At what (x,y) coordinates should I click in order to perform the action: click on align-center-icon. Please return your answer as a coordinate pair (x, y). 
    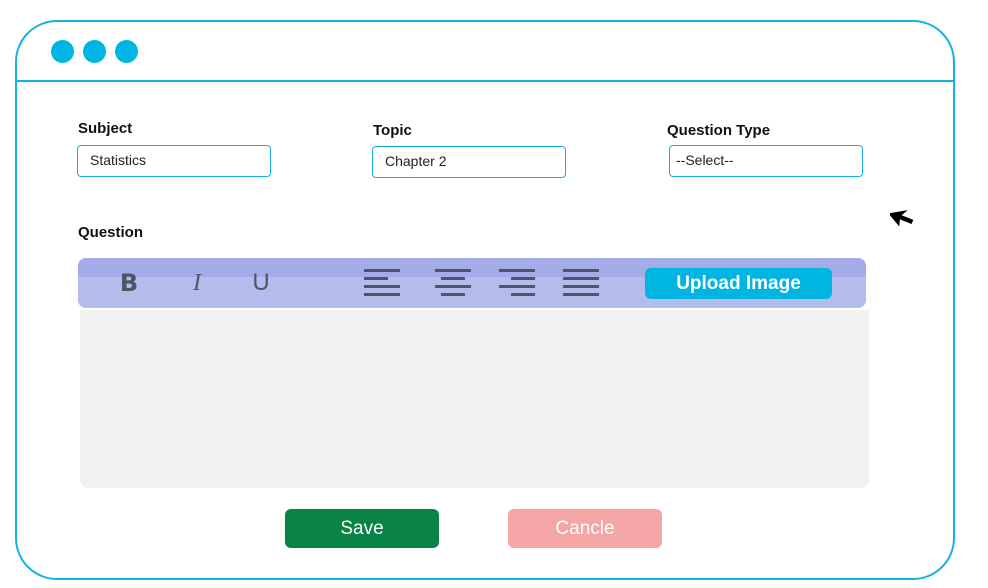
    Looking at the image, I should click on (453, 283).